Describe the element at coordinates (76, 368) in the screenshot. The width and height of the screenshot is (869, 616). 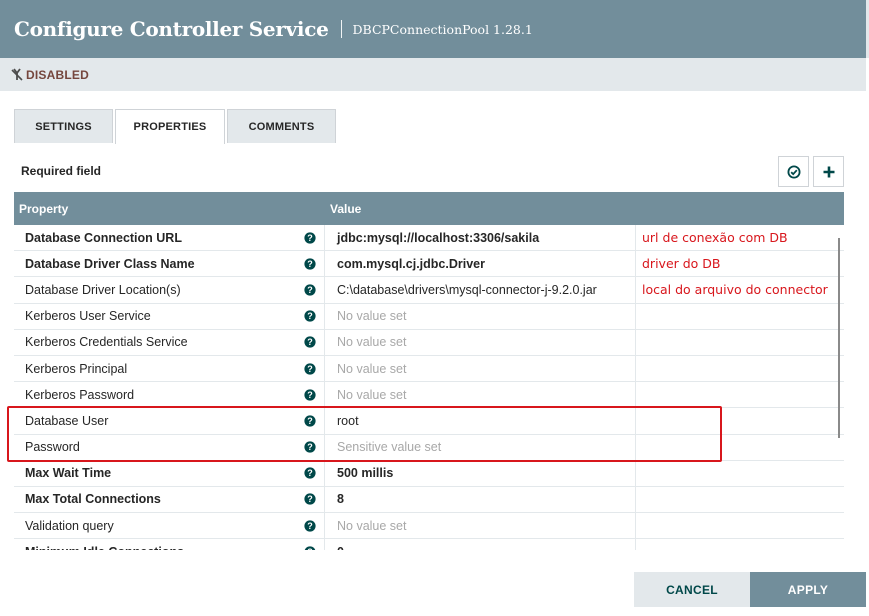
I see `property-name: Kerberos Principal` at that location.